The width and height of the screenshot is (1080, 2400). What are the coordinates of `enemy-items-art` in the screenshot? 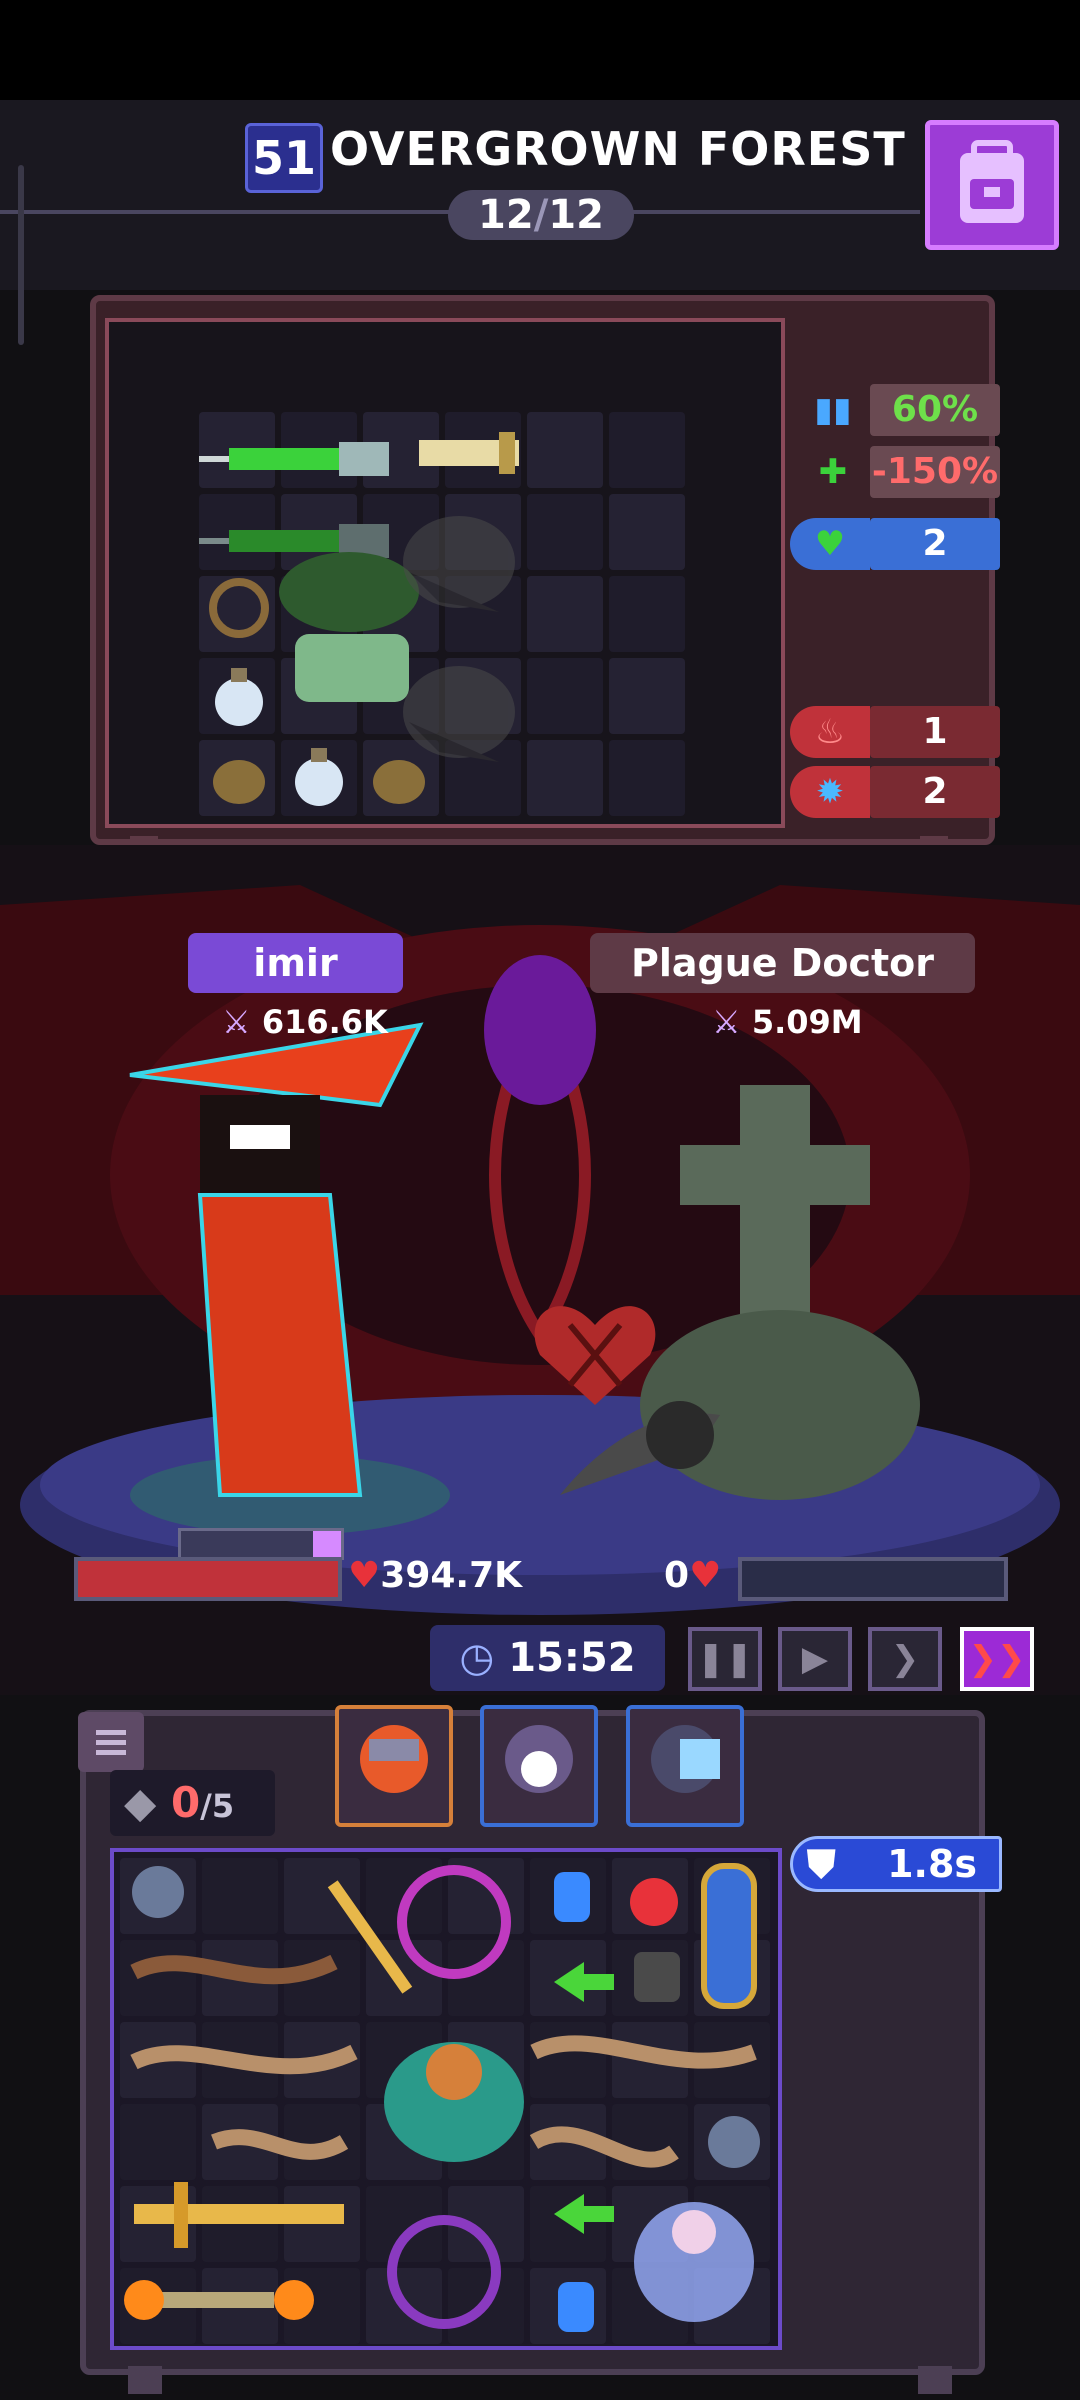 It's located at (359, 619).